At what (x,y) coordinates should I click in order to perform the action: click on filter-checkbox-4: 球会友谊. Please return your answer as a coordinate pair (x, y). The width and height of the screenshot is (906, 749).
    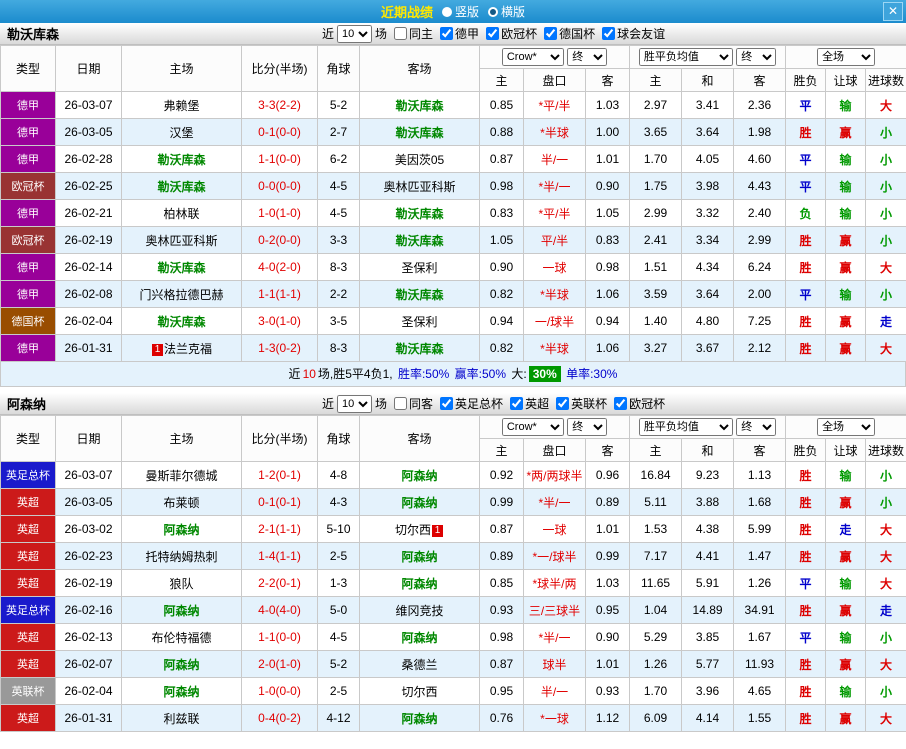
    Looking at the image, I should click on (633, 33).